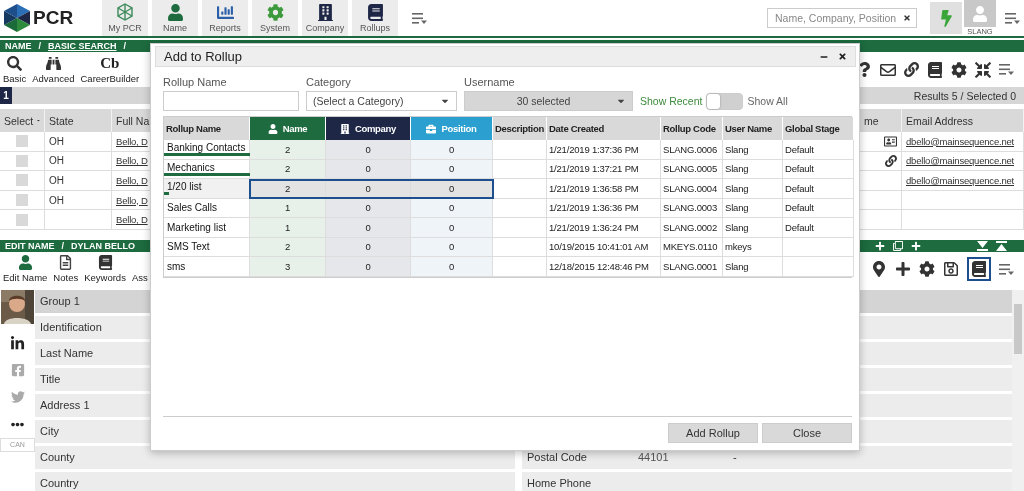  What do you see at coordinates (767, 101) in the screenshot?
I see `toggle-label: Show All` at bounding box center [767, 101].